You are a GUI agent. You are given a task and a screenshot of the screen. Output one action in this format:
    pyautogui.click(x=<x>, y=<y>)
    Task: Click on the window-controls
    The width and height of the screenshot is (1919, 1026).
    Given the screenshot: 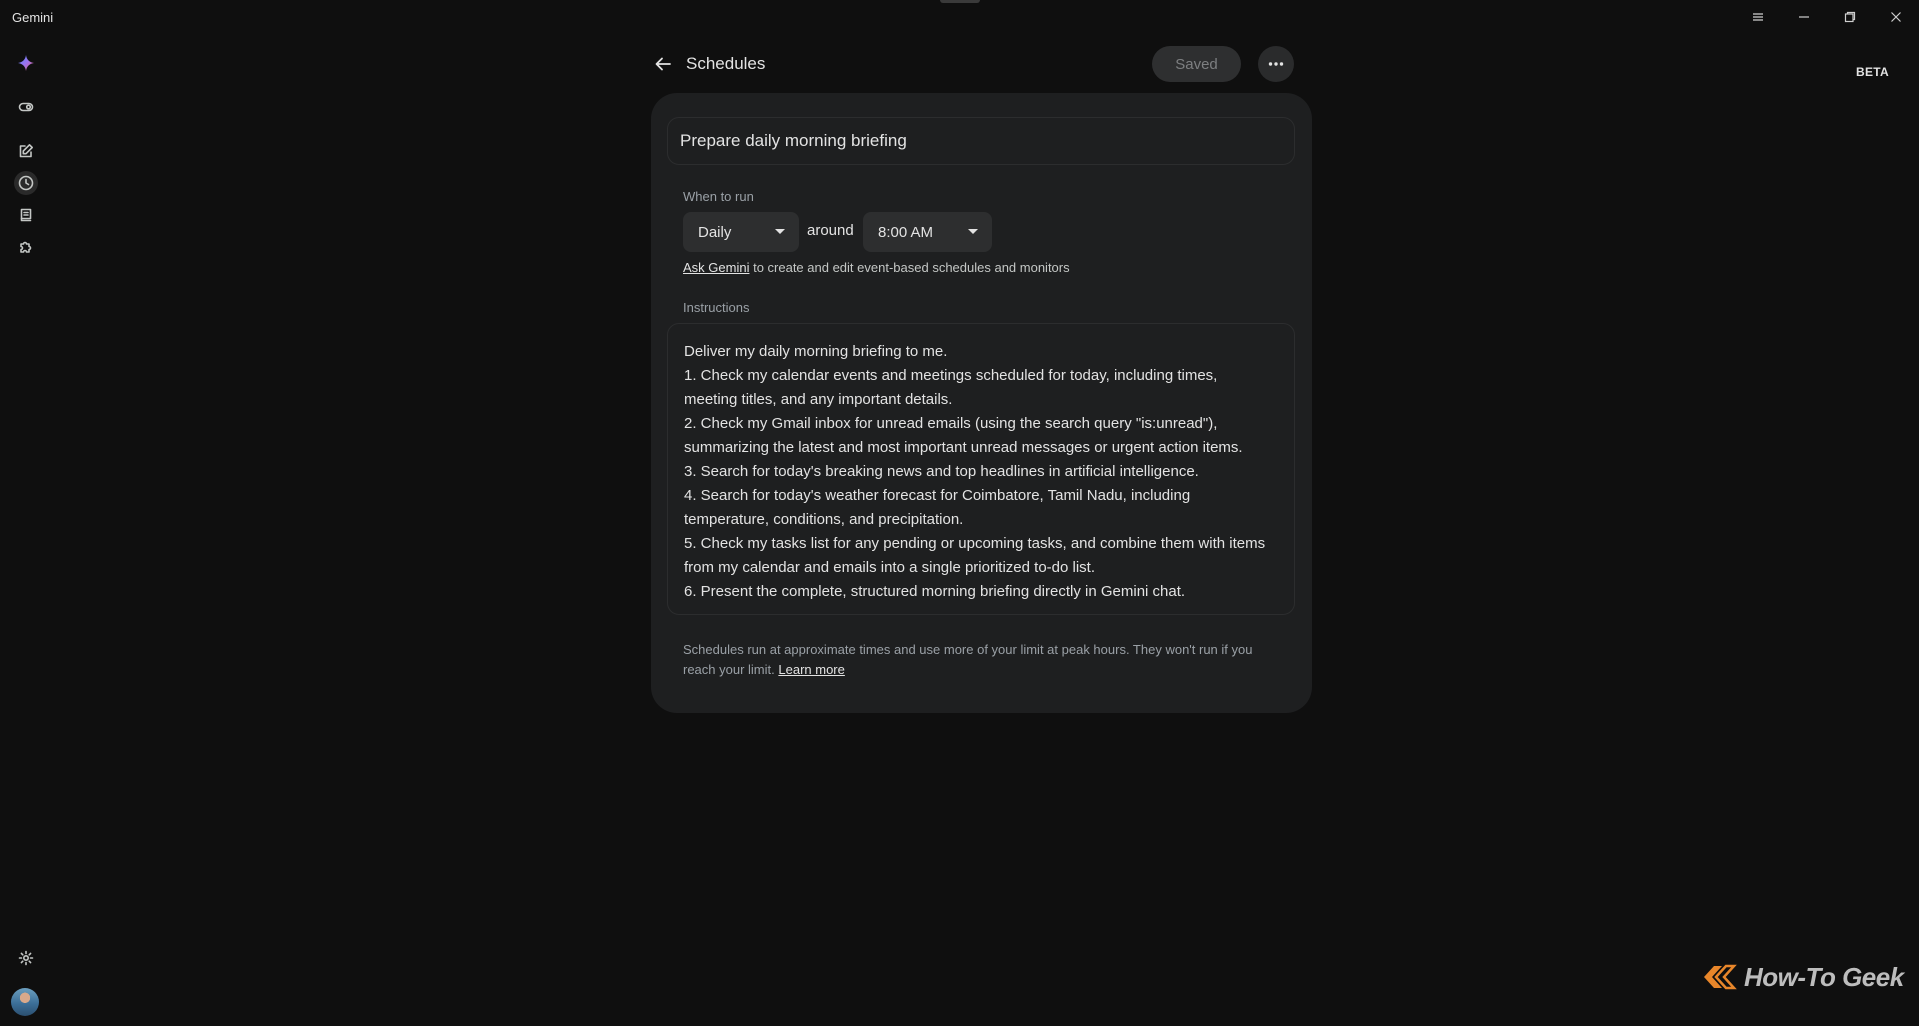 What is the action you would take?
    pyautogui.click(x=1827, y=17)
    